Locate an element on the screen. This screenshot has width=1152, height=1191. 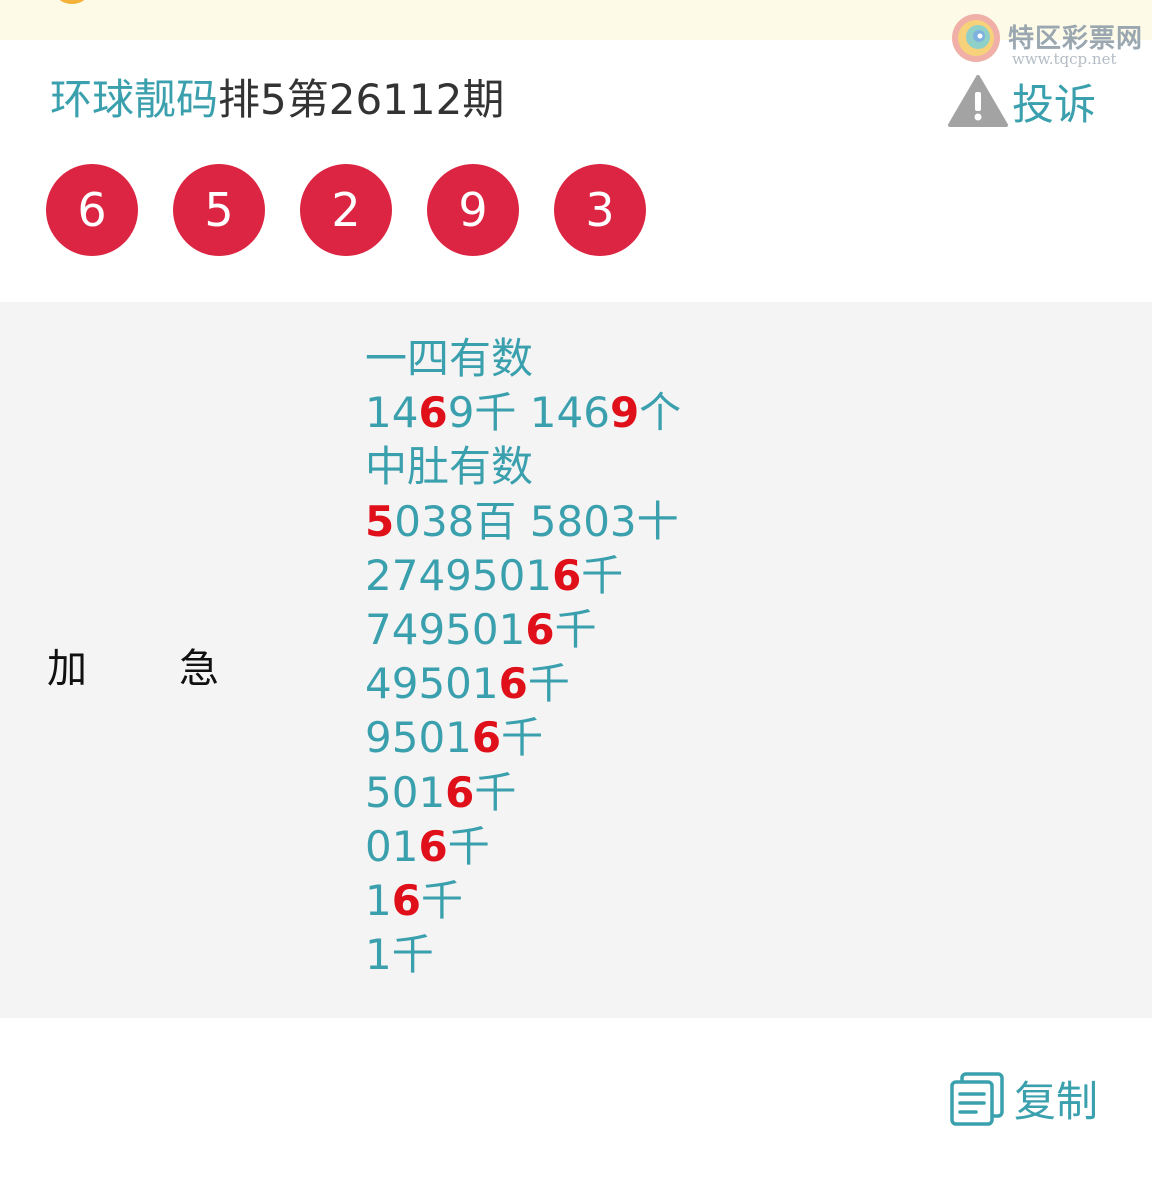
title-issue: 排5第26112期 is located at coordinates (361, 99).